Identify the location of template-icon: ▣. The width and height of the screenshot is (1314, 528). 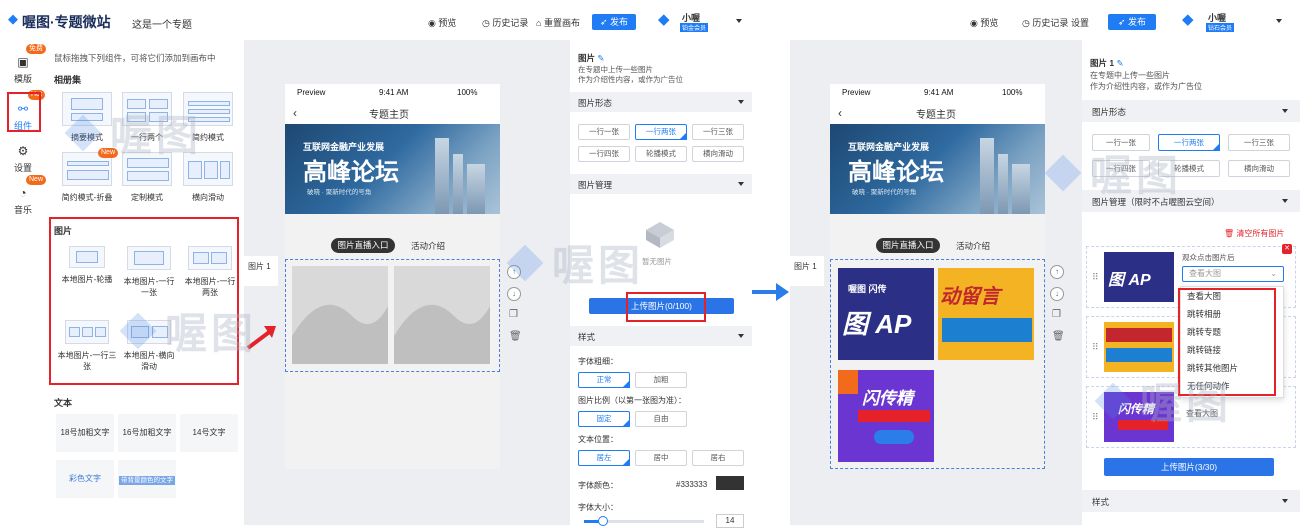
(23, 62).